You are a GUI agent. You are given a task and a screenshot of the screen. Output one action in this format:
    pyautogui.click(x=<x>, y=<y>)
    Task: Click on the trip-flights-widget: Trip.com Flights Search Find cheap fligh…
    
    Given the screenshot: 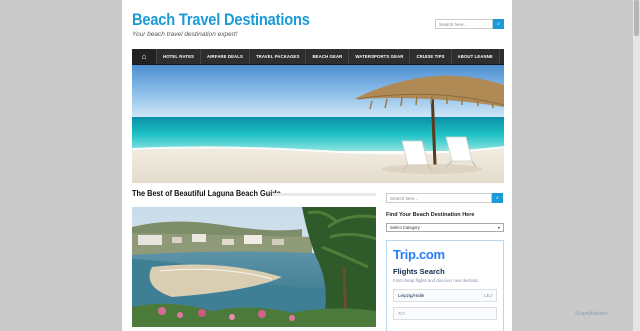 What is the action you would take?
    pyautogui.click(x=445, y=285)
    